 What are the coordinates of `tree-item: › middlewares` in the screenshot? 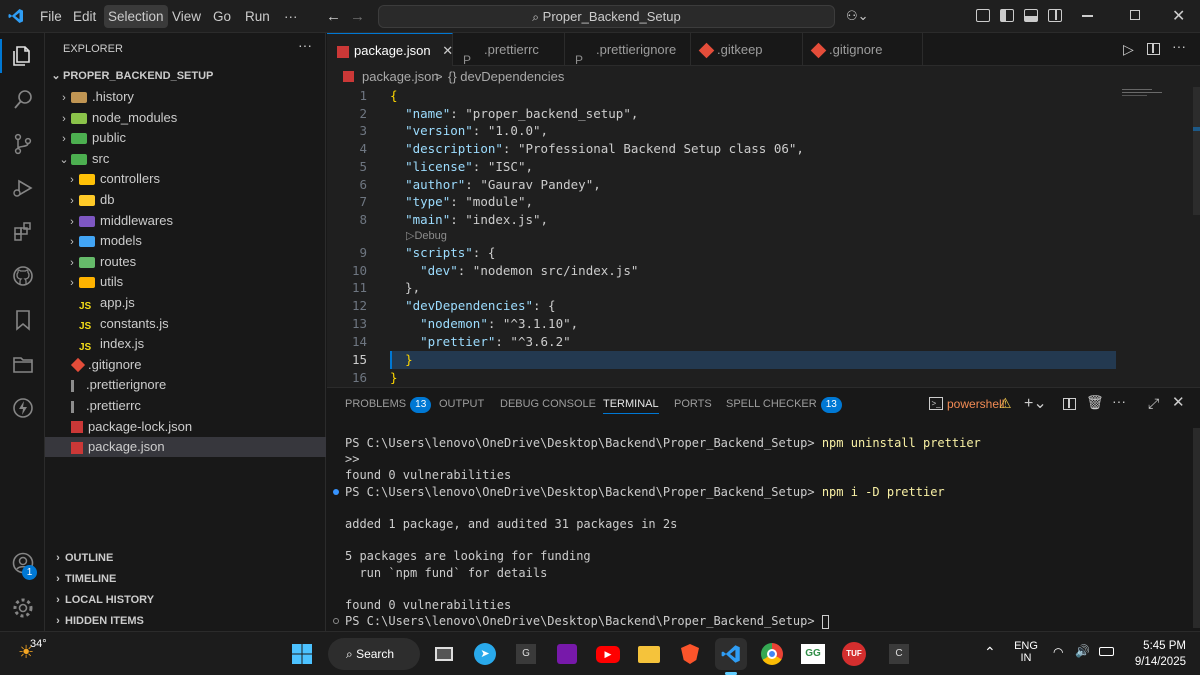 It's located at (185, 221).